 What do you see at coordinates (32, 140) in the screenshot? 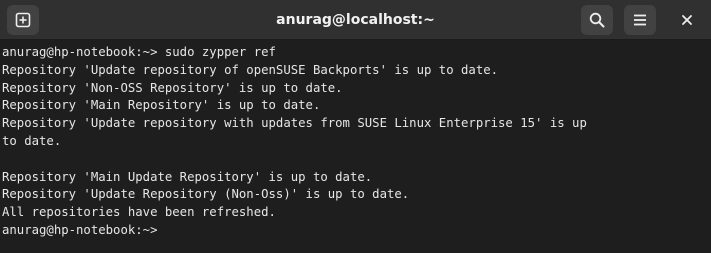
I see `terminal-line: to date.` at bounding box center [32, 140].